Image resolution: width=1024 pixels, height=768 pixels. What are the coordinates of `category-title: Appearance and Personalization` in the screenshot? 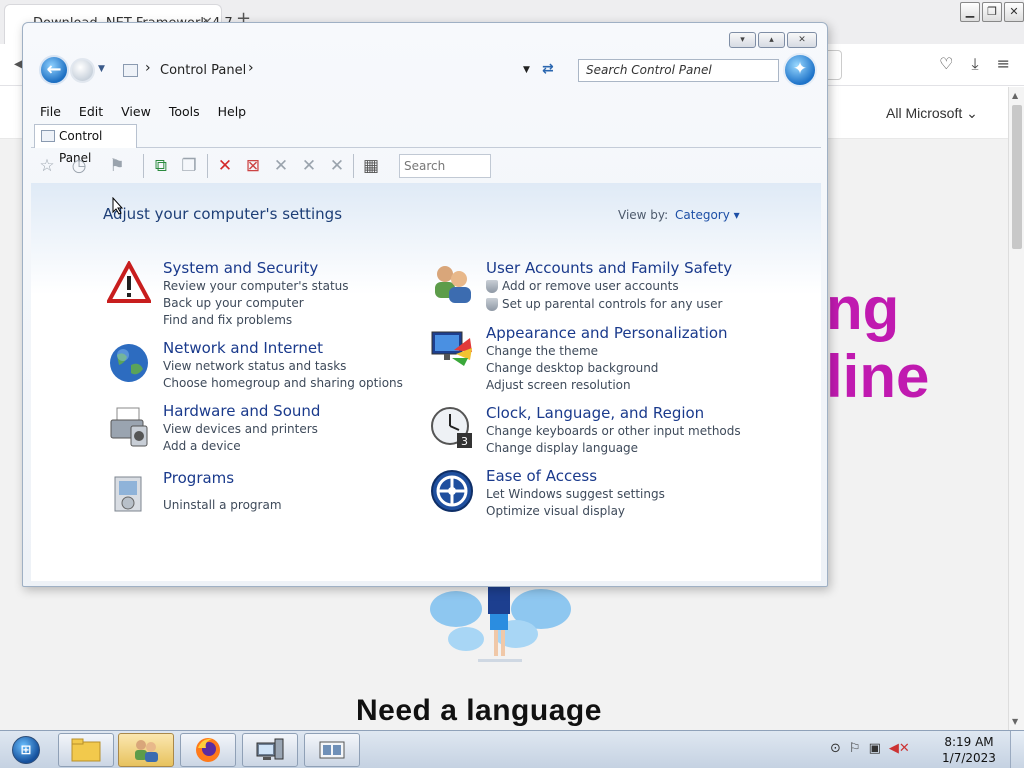 It's located at (607, 333).